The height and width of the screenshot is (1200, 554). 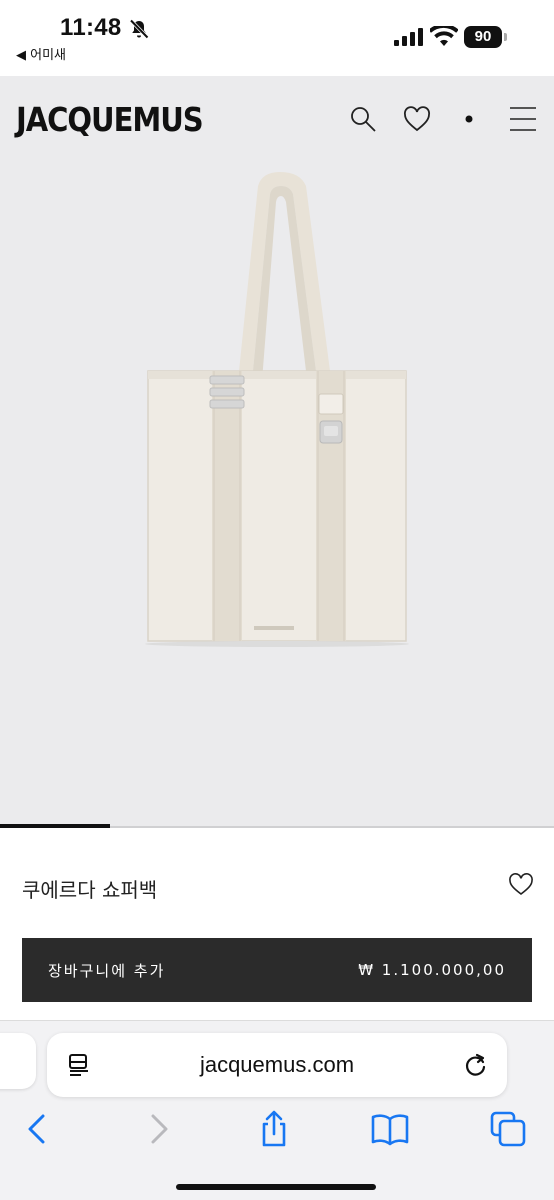 I want to click on address-bar: jacquemus.com, so click(x=277, y=1065).